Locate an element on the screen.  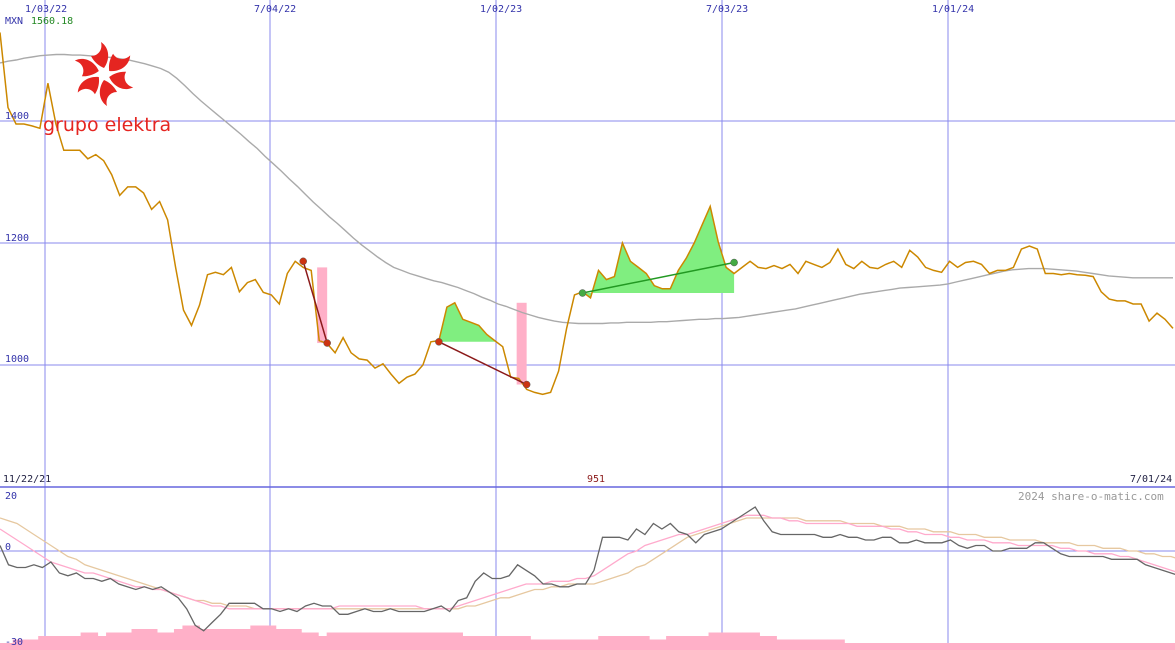
copyright-label: 2024 share-o-matic.com is located at coordinates (1091, 496).